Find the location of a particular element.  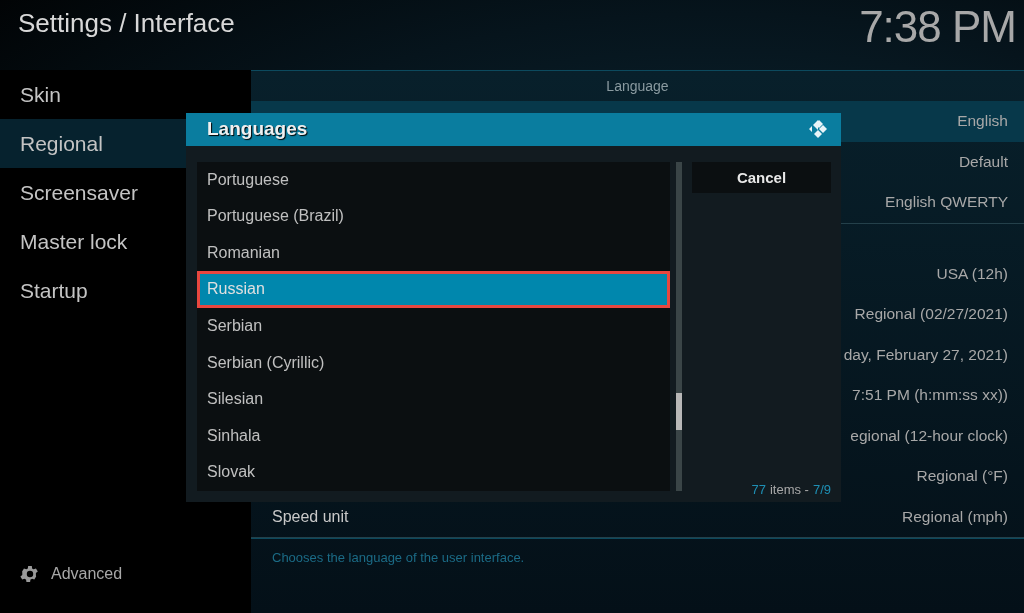

description-text: Chooses the language of the user interface. is located at coordinates (637, 551).